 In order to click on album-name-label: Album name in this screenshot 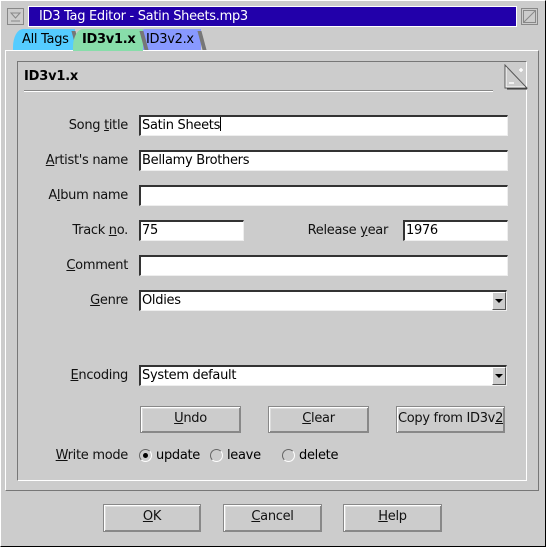, I will do `click(88, 195)`.